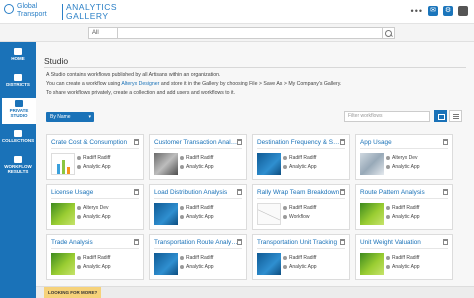 The height and width of the screenshot is (298, 474). What do you see at coordinates (433, 11) in the screenshot?
I see `notifications-icon: ✉` at bounding box center [433, 11].